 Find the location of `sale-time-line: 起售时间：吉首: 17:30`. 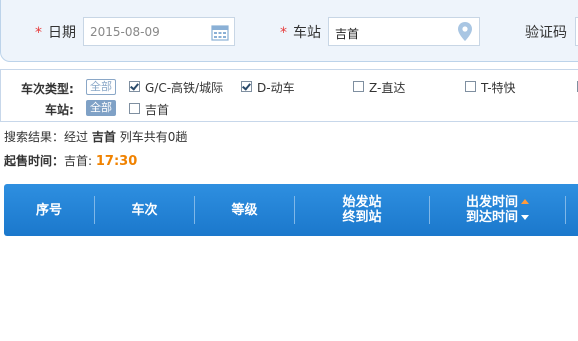

sale-time-line: 起售时间：吉首: 17:30 is located at coordinates (70, 160).